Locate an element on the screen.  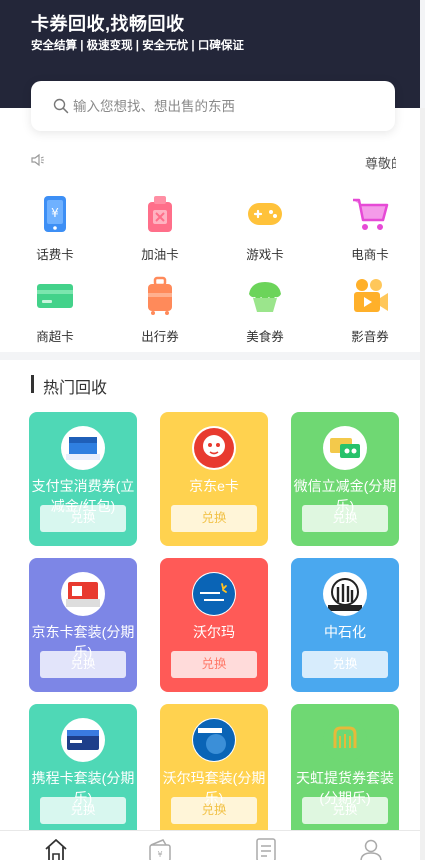
video-camera-icon is located at coordinates (371, 295).